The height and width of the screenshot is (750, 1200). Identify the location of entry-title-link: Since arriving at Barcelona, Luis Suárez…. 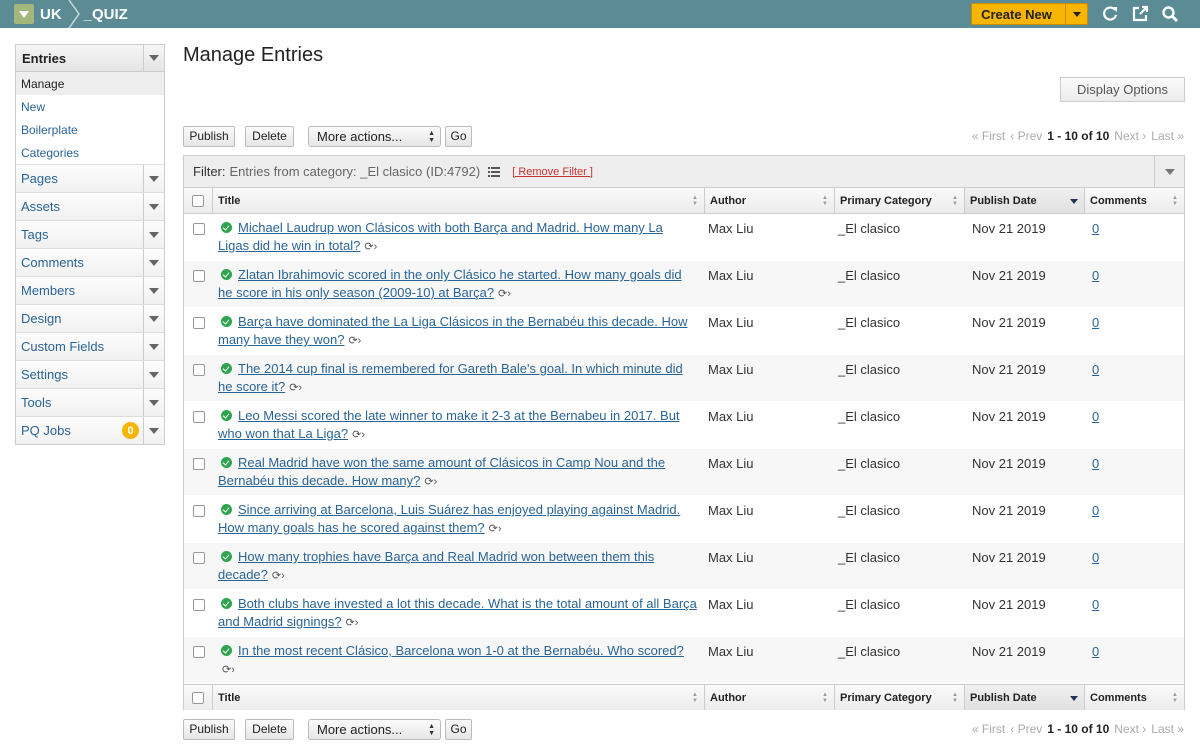
(449, 518).